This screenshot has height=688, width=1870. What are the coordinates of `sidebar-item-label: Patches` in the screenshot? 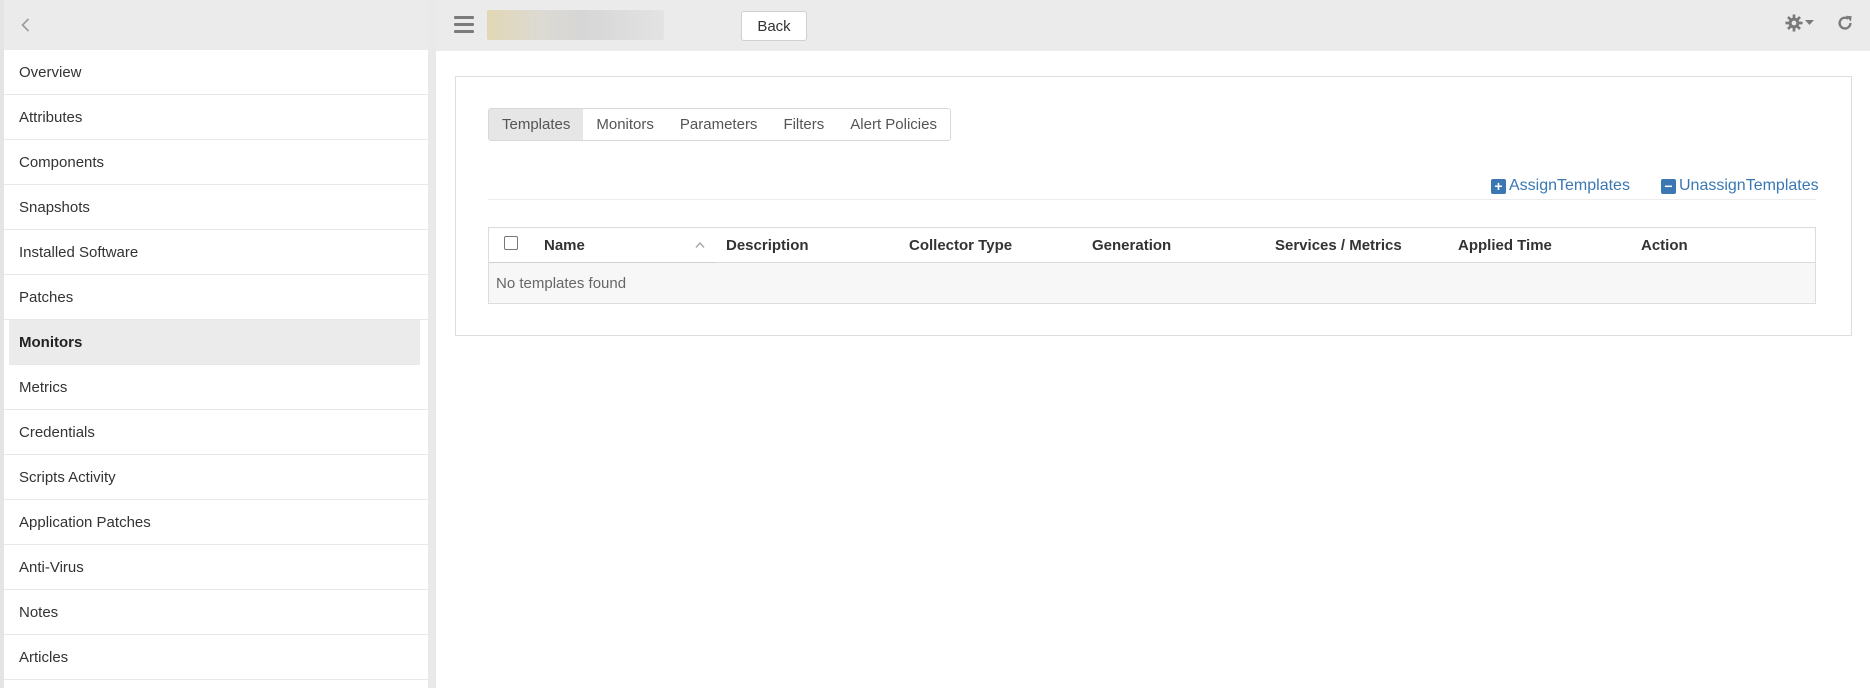 It's located at (46, 297).